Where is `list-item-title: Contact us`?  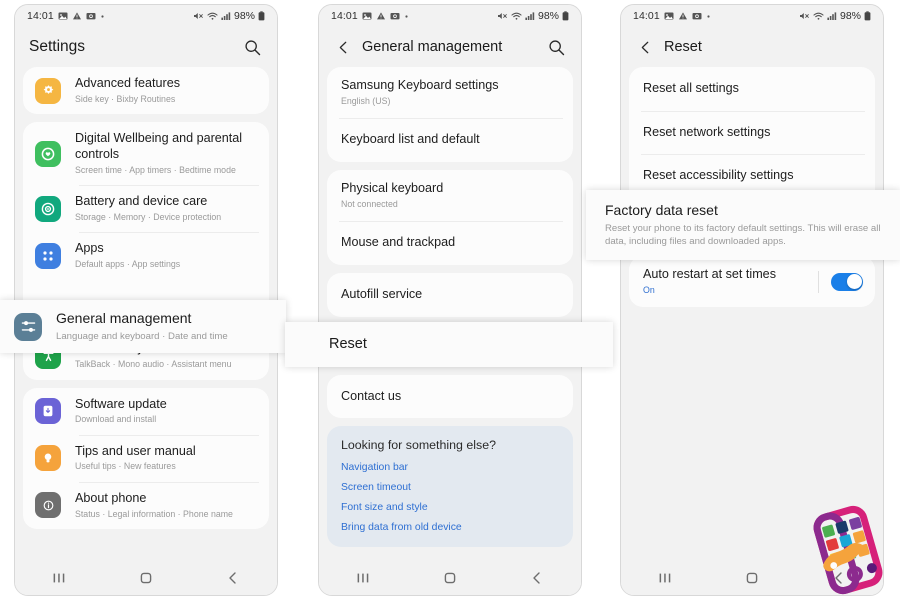 list-item-title: Contact us is located at coordinates (371, 395).